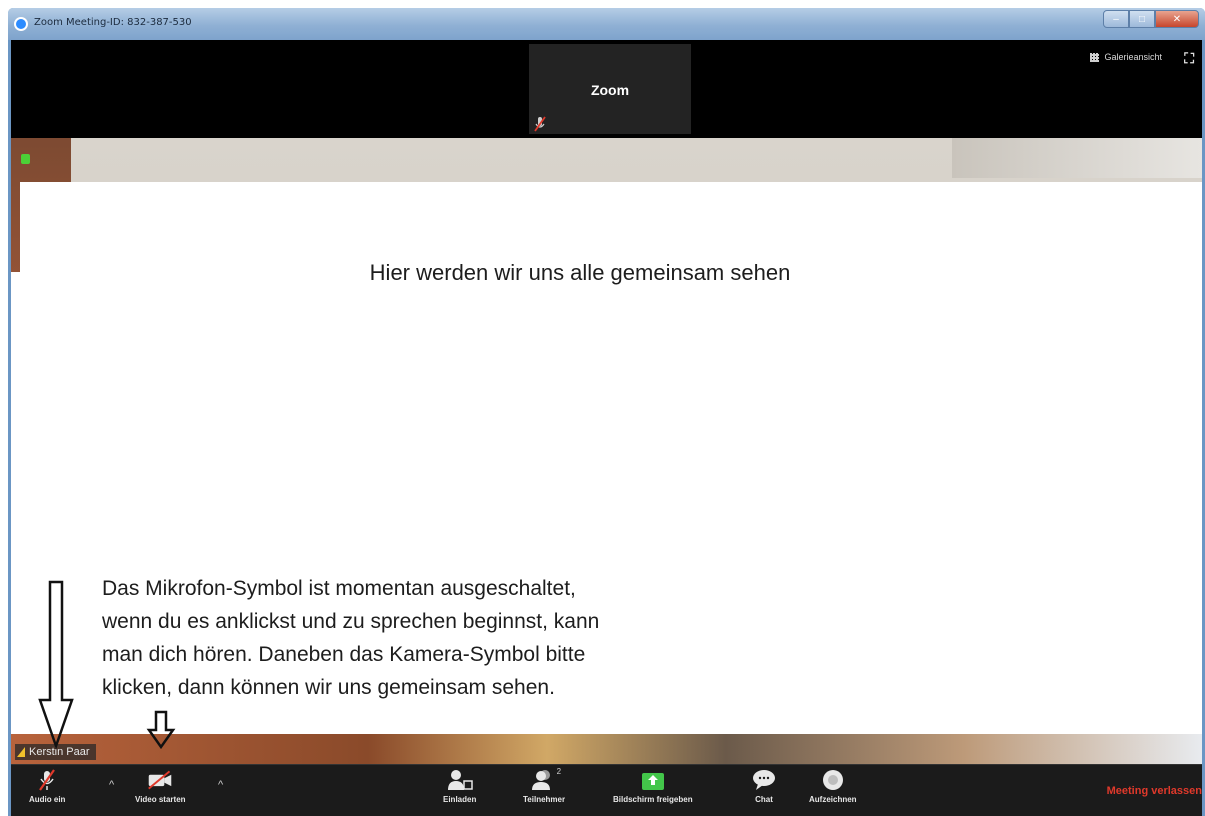 The width and height of the screenshot is (1205, 816). I want to click on participants-icon: 2, so click(546, 779).